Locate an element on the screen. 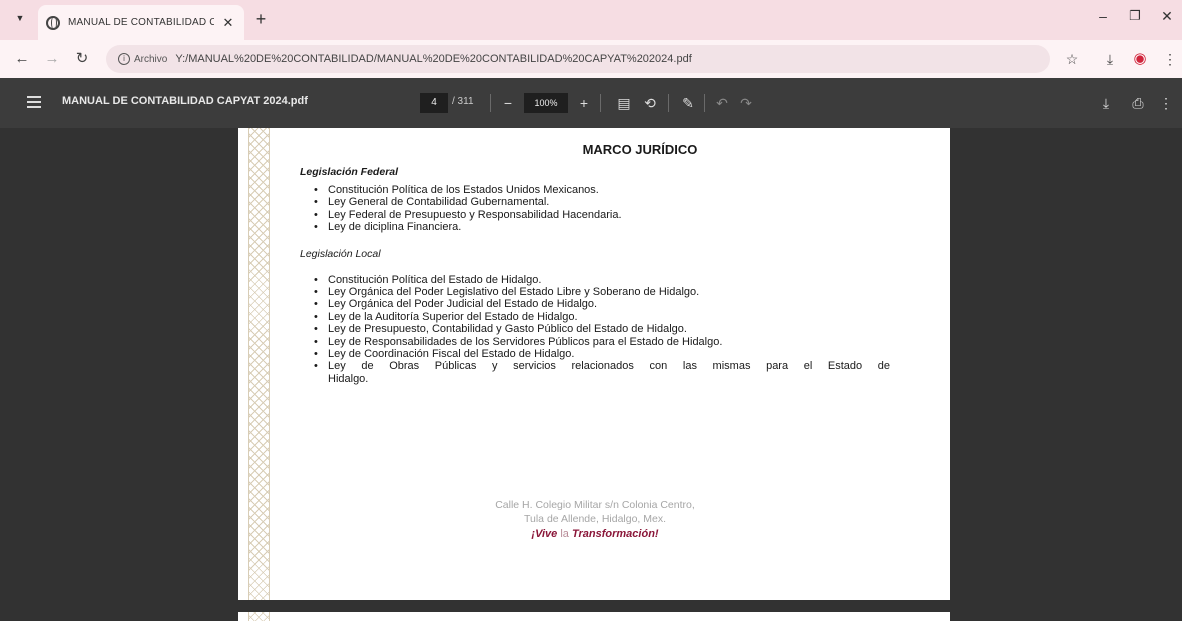  slogan: ¡Vive la Transformación! is located at coordinates (595, 534).